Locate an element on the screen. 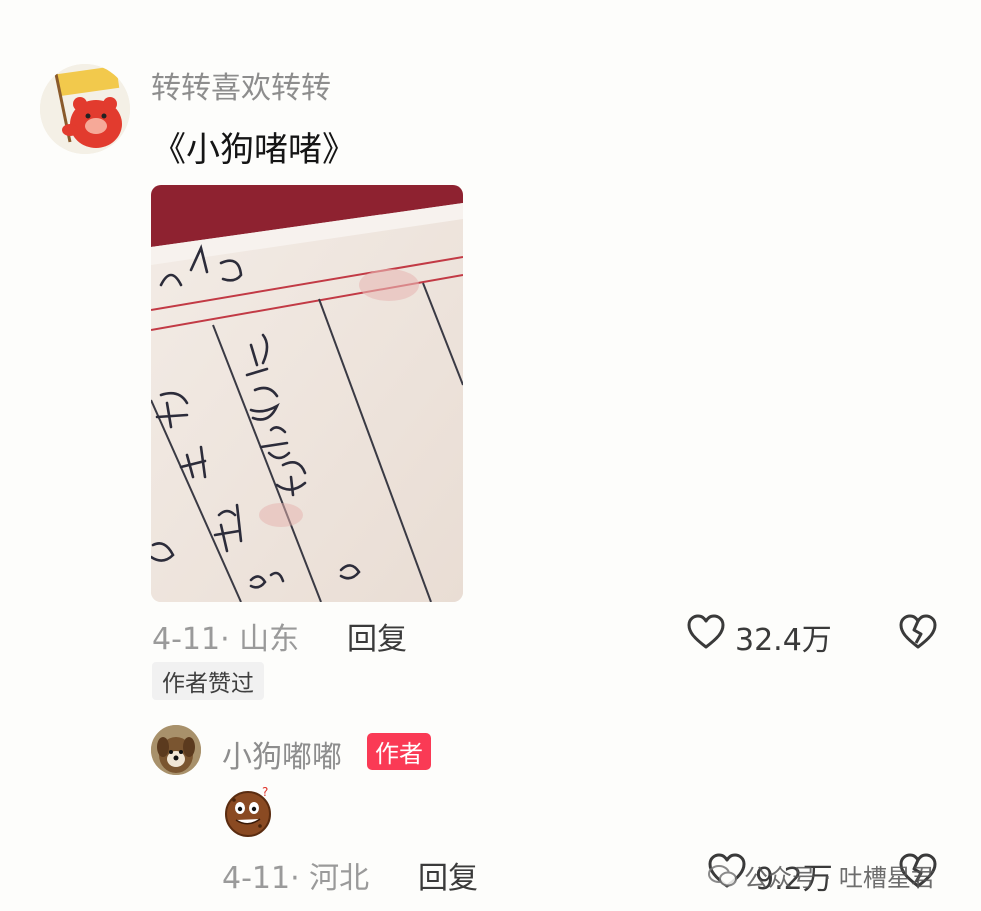 This screenshot has height=911, width=981. bear-avatar-image is located at coordinates (85, 109).